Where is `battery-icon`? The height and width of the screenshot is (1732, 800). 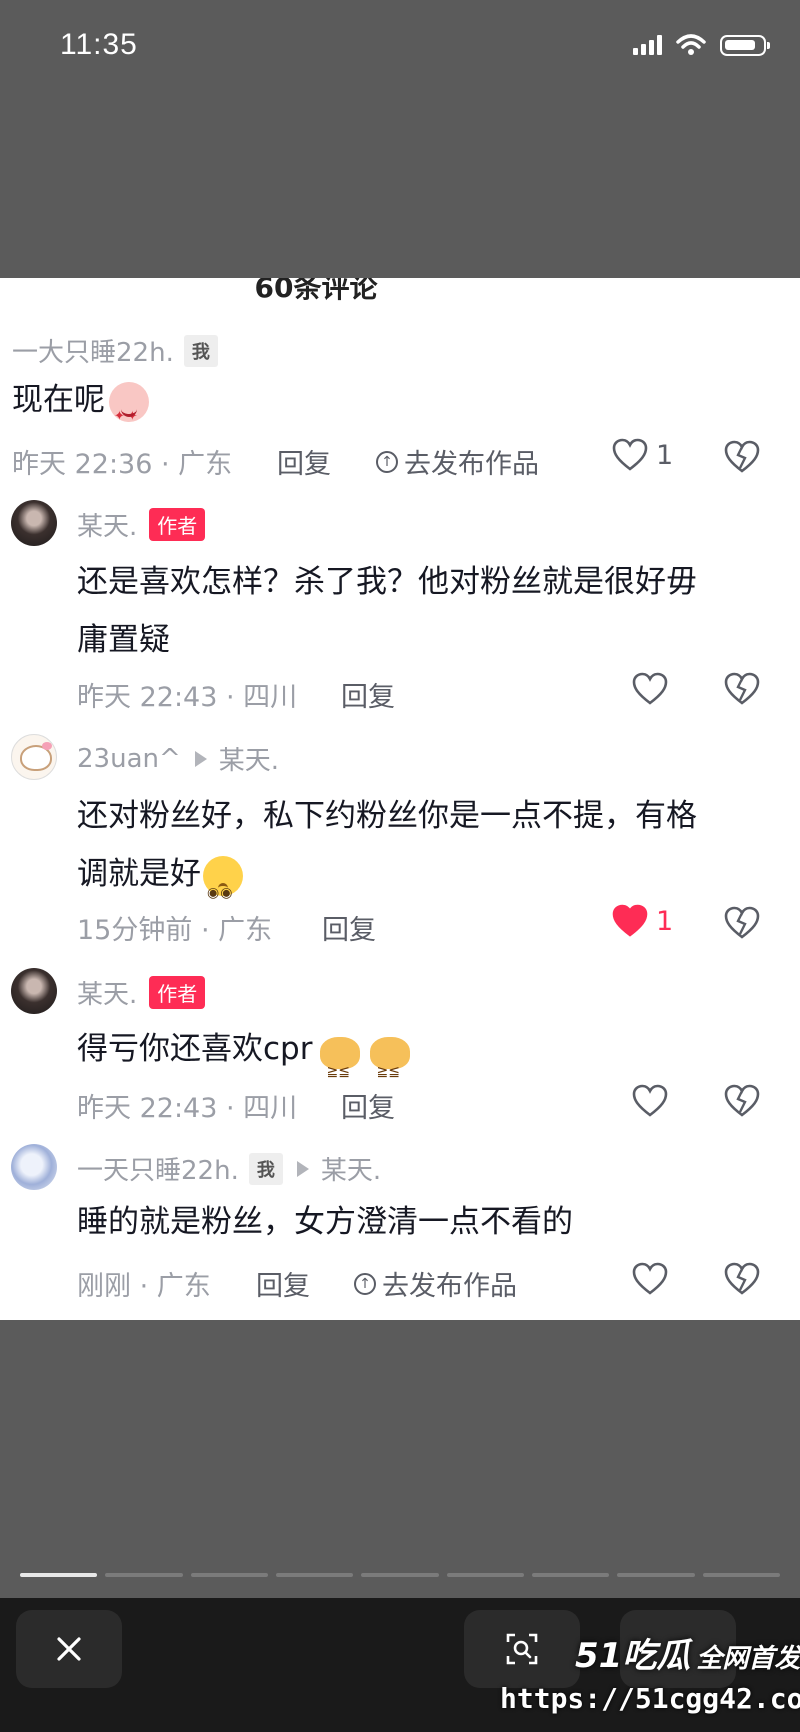
battery-icon is located at coordinates (745, 45).